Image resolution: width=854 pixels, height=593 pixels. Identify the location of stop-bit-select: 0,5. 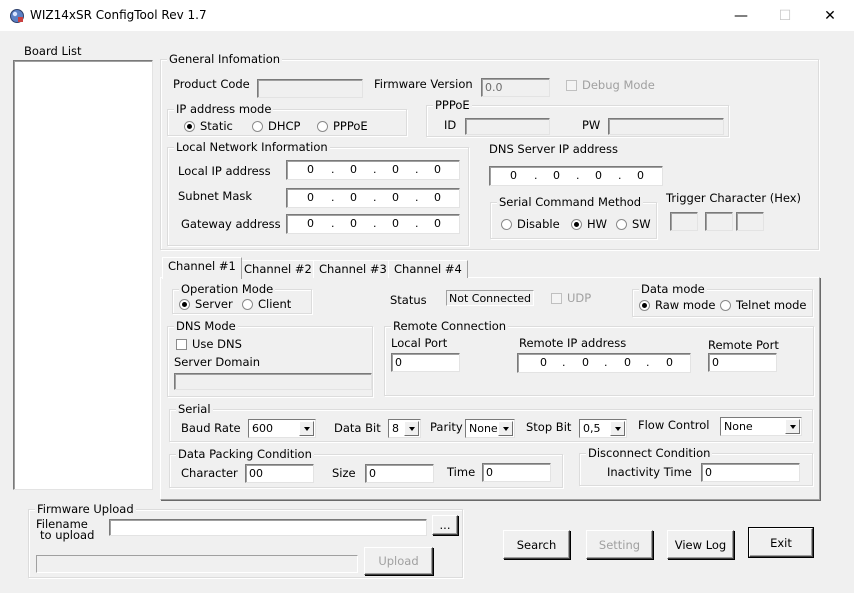
(603, 428).